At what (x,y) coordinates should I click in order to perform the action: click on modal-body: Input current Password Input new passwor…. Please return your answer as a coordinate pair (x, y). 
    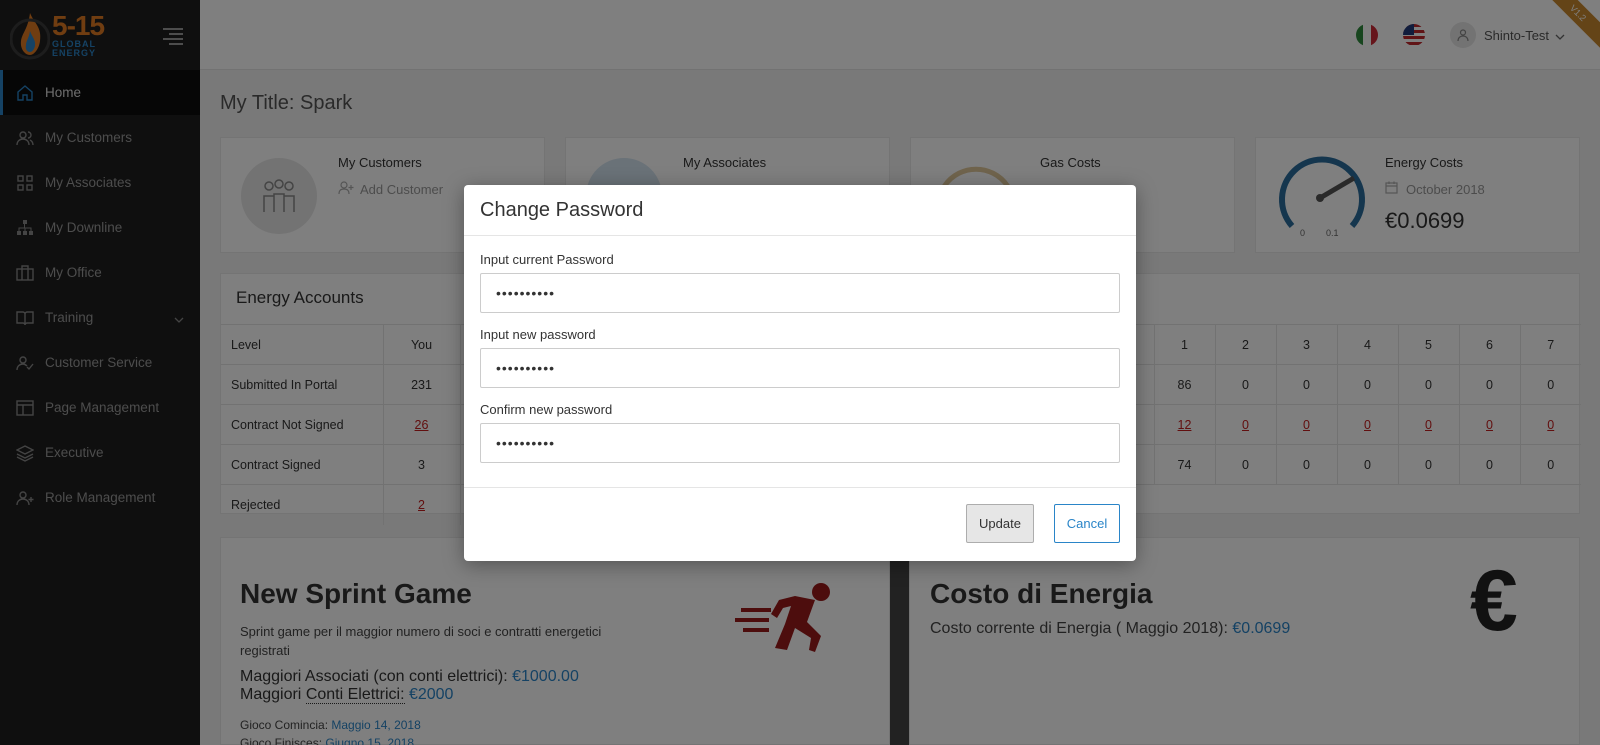
    Looking at the image, I should click on (800, 362).